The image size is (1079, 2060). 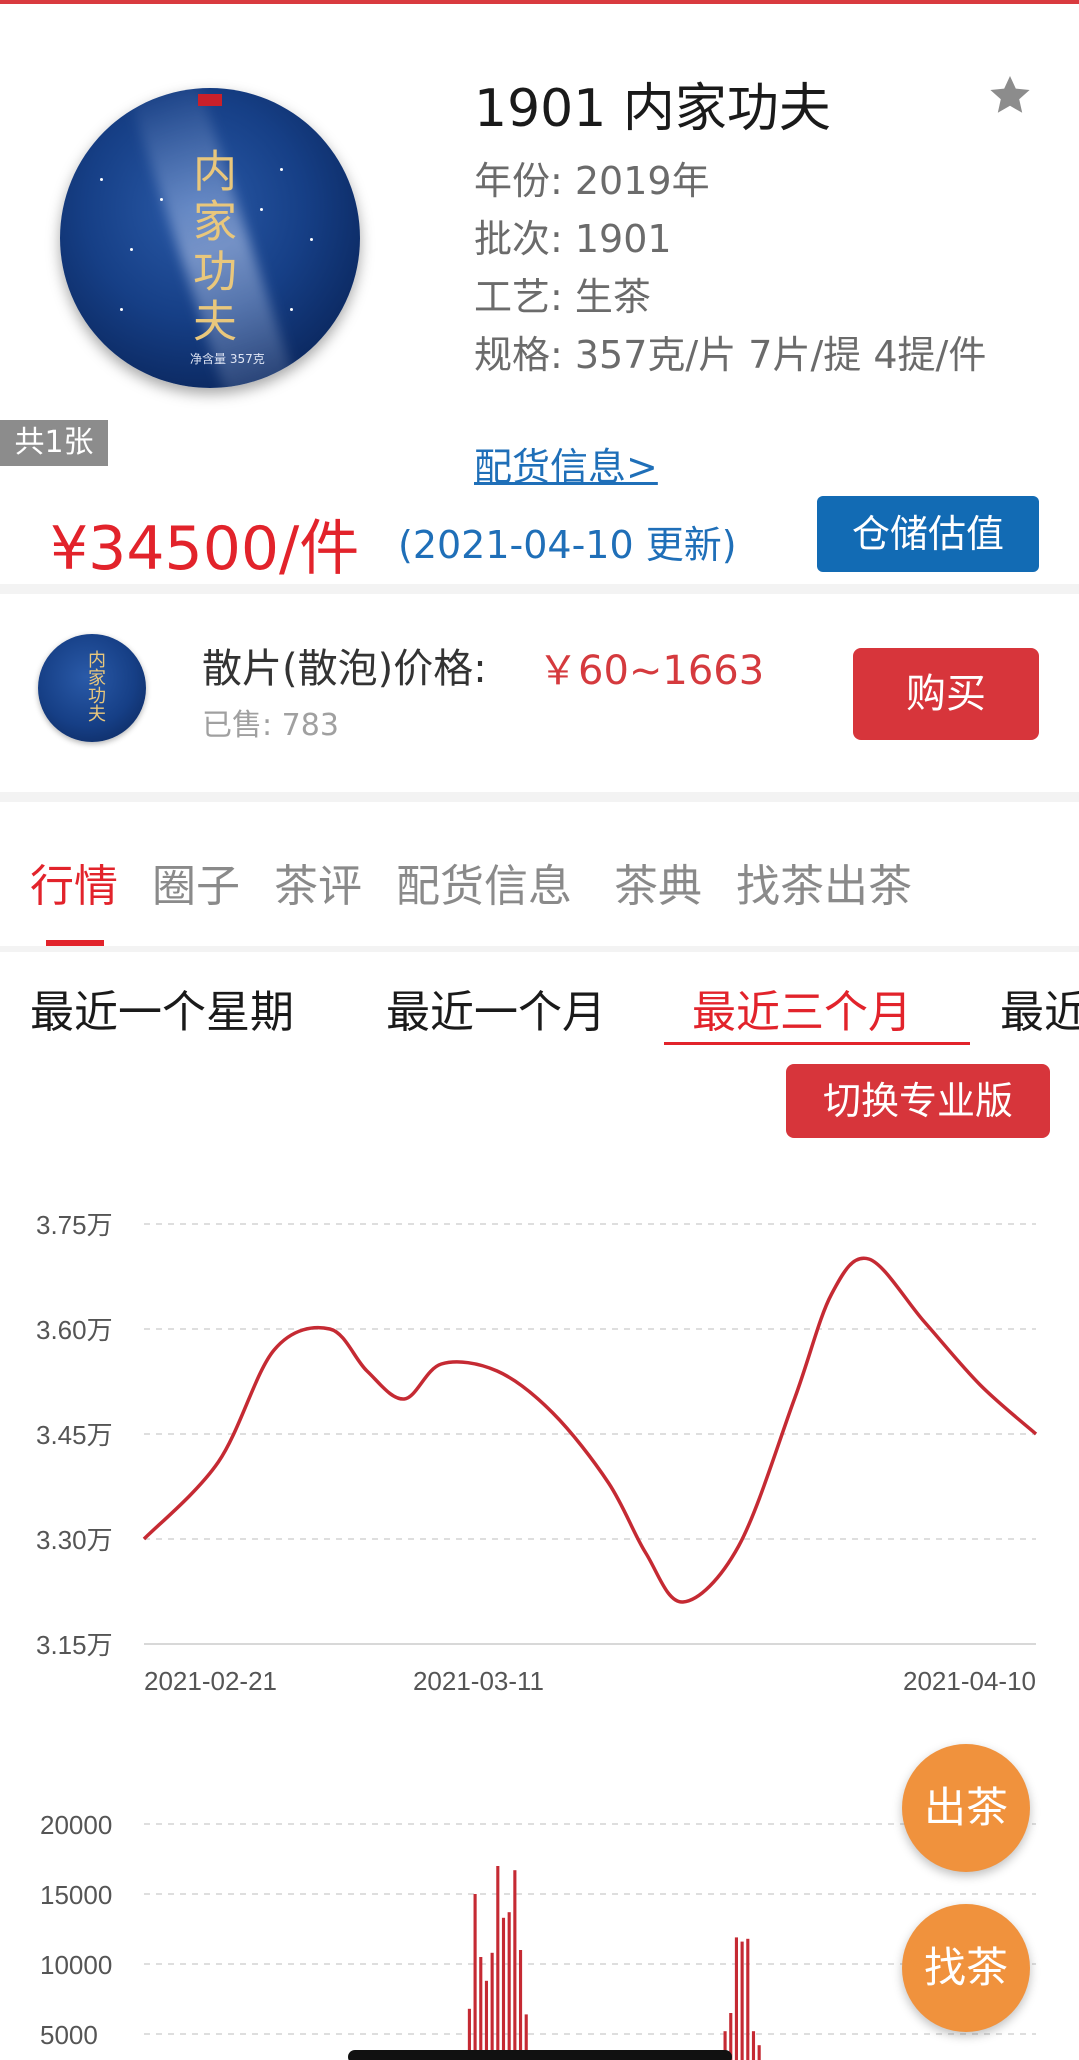 What do you see at coordinates (969, 1681) in the screenshot?
I see `x-tick-label: 2021-04-10` at bounding box center [969, 1681].